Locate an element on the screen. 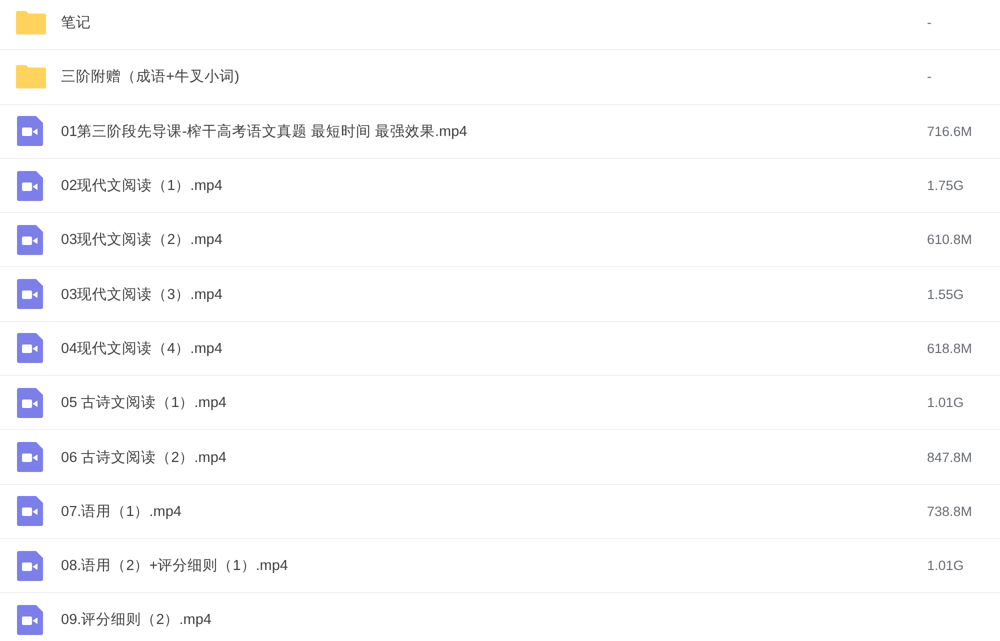 The image size is (1000, 641). file-name: 09.评分细则（2）.mp4 is located at coordinates (136, 620).